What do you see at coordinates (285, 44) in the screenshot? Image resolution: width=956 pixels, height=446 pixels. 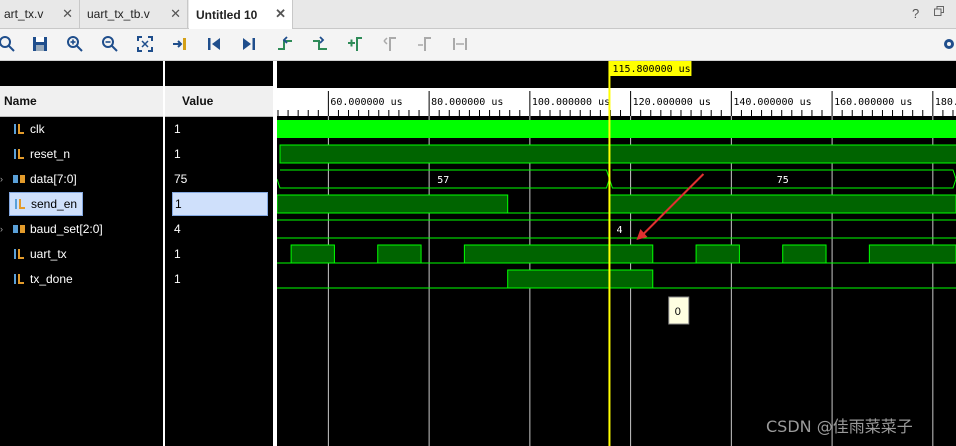 I see `previous-transition-icon` at bounding box center [285, 44].